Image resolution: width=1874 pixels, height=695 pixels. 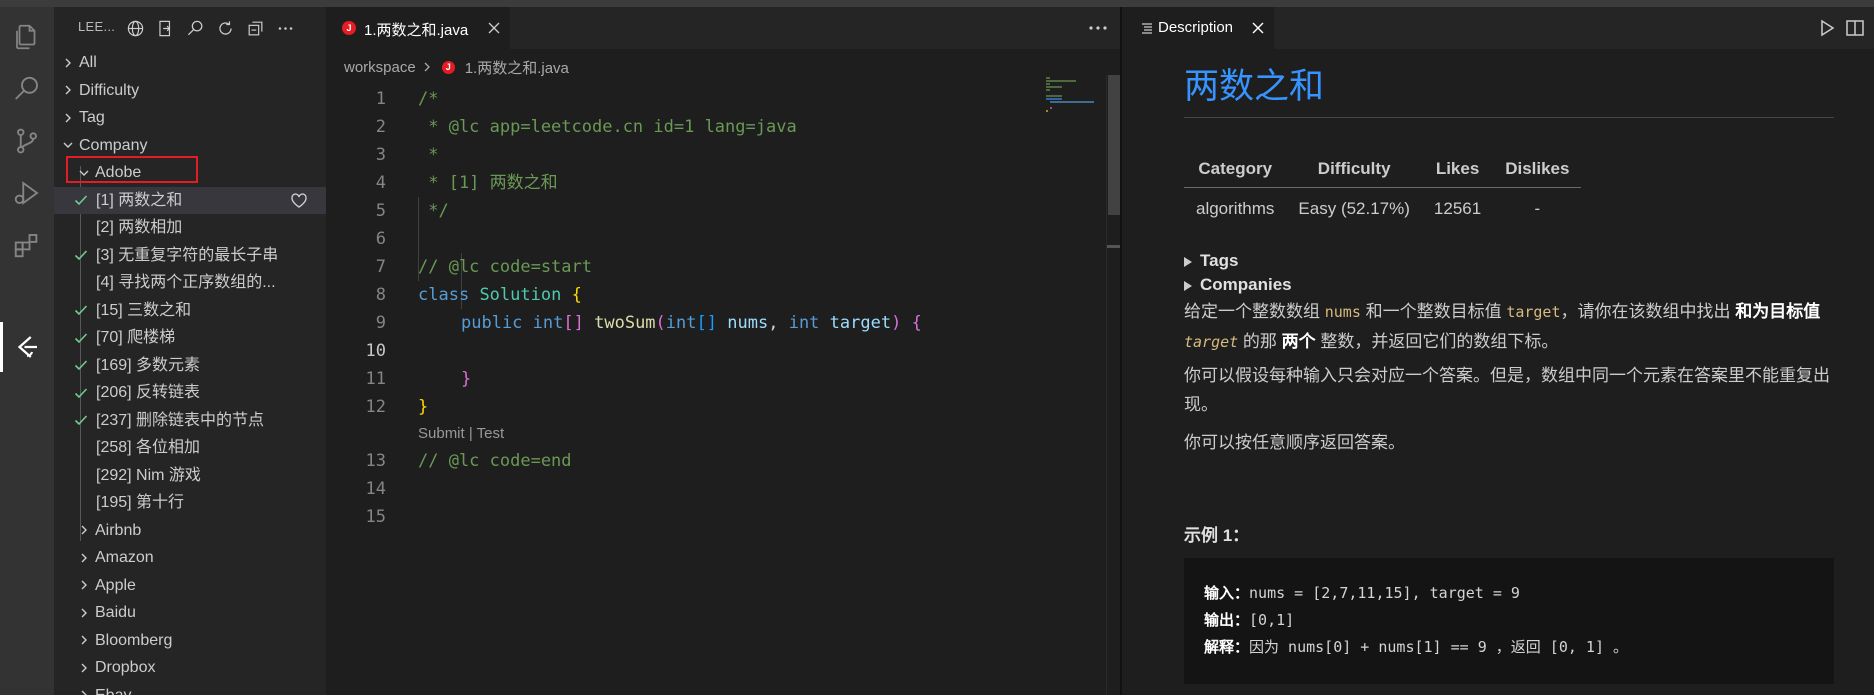 What do you see at coordinates (1507, 390) in the screenshot?
I see `description-paragraph: 你可以假设每种输入只会对应一个答案。但是，数组中同一个元素在答案里不能重复出现。` at bounding box center [1507, 390].